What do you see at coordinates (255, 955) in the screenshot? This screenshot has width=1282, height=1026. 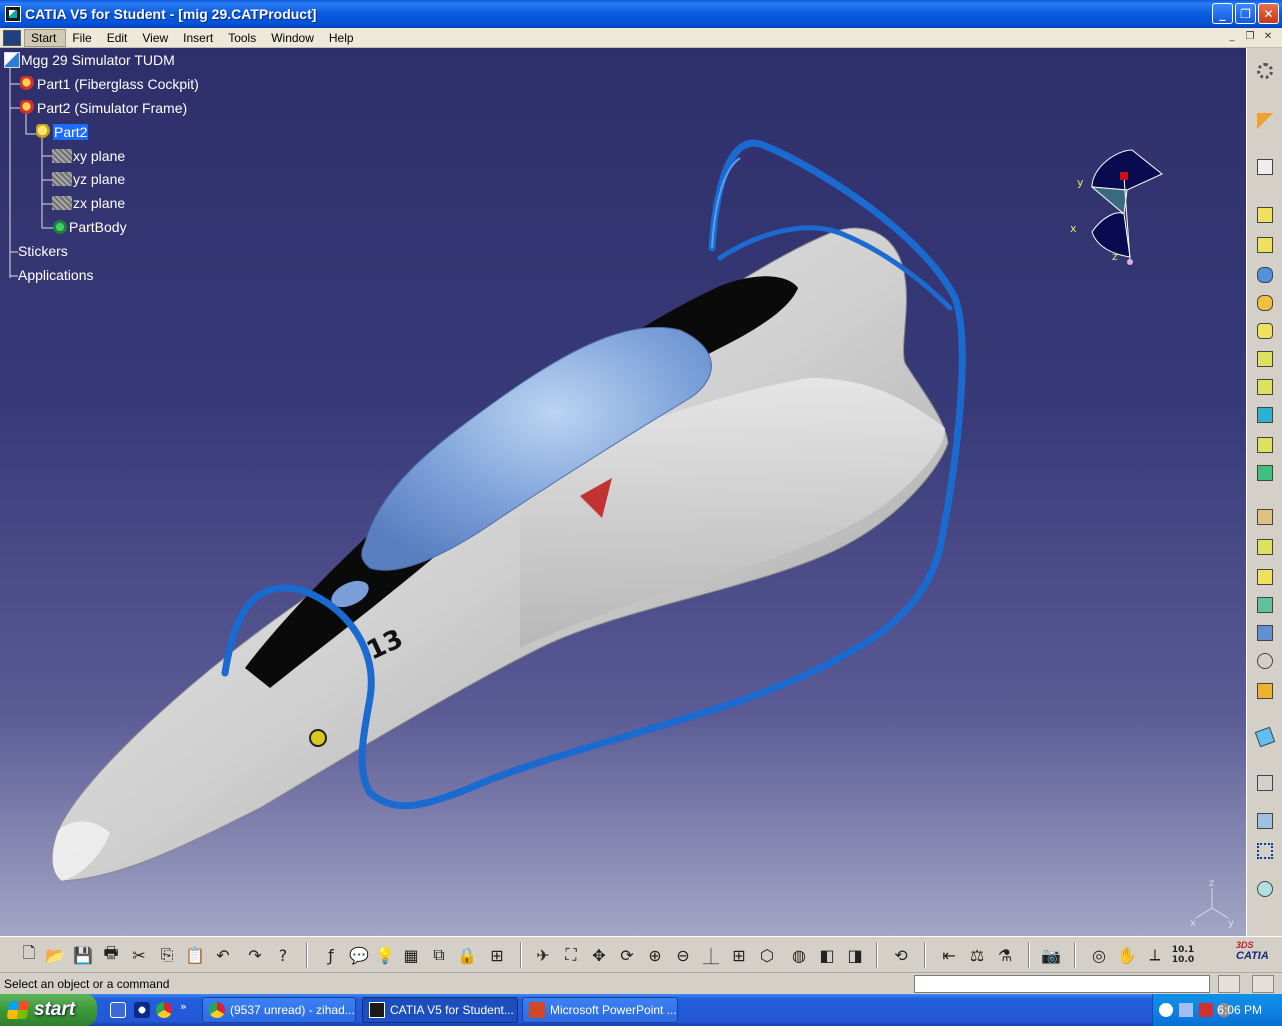 I see `redo-icon: ↷` at bounding box center [255, 955].